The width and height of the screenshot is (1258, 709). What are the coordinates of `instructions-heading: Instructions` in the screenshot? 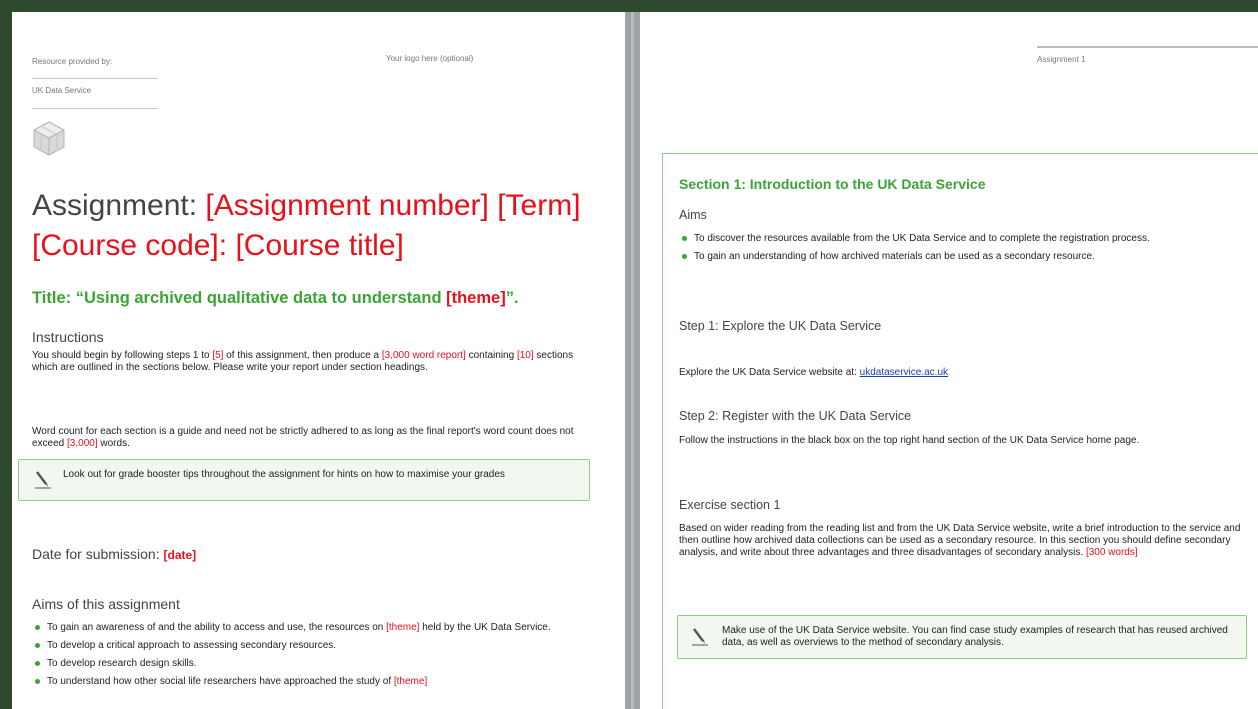 It's located at (68, 337).